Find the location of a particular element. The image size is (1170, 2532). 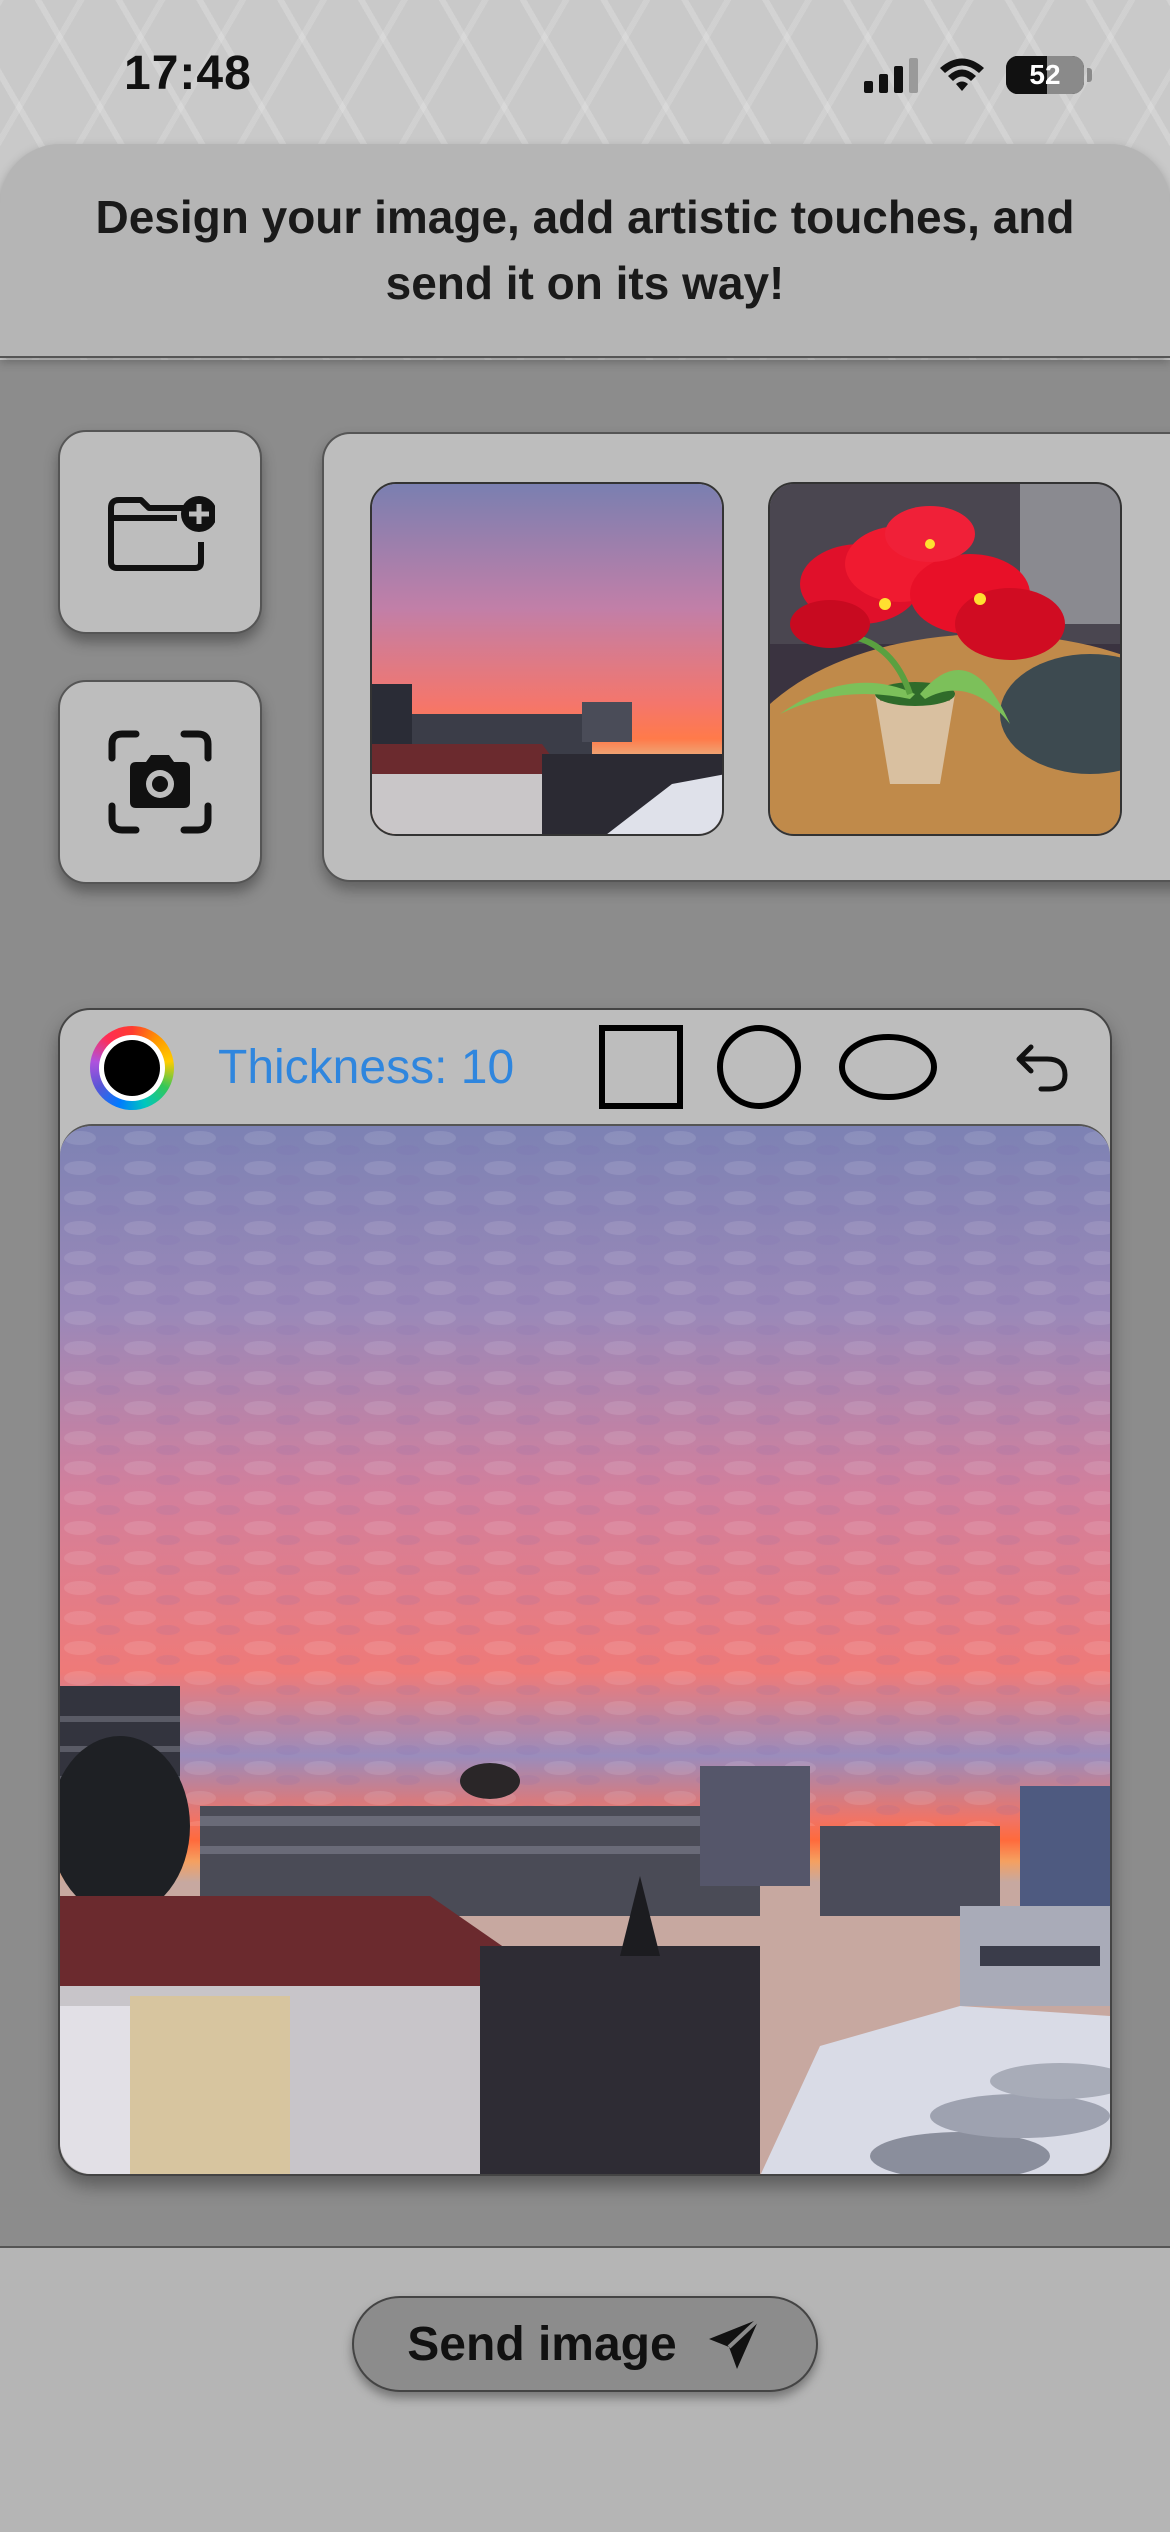

wifi-icon is located at coordinates (962, 75).